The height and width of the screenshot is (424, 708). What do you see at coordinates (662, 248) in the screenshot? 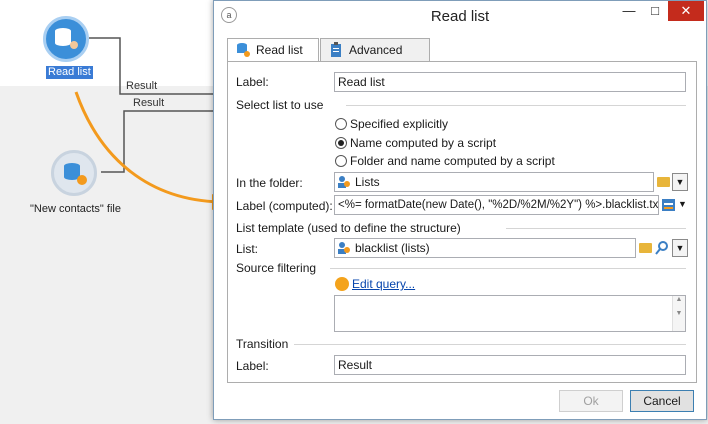
I see `magnifier-icon` at bounding box center [662, 248].